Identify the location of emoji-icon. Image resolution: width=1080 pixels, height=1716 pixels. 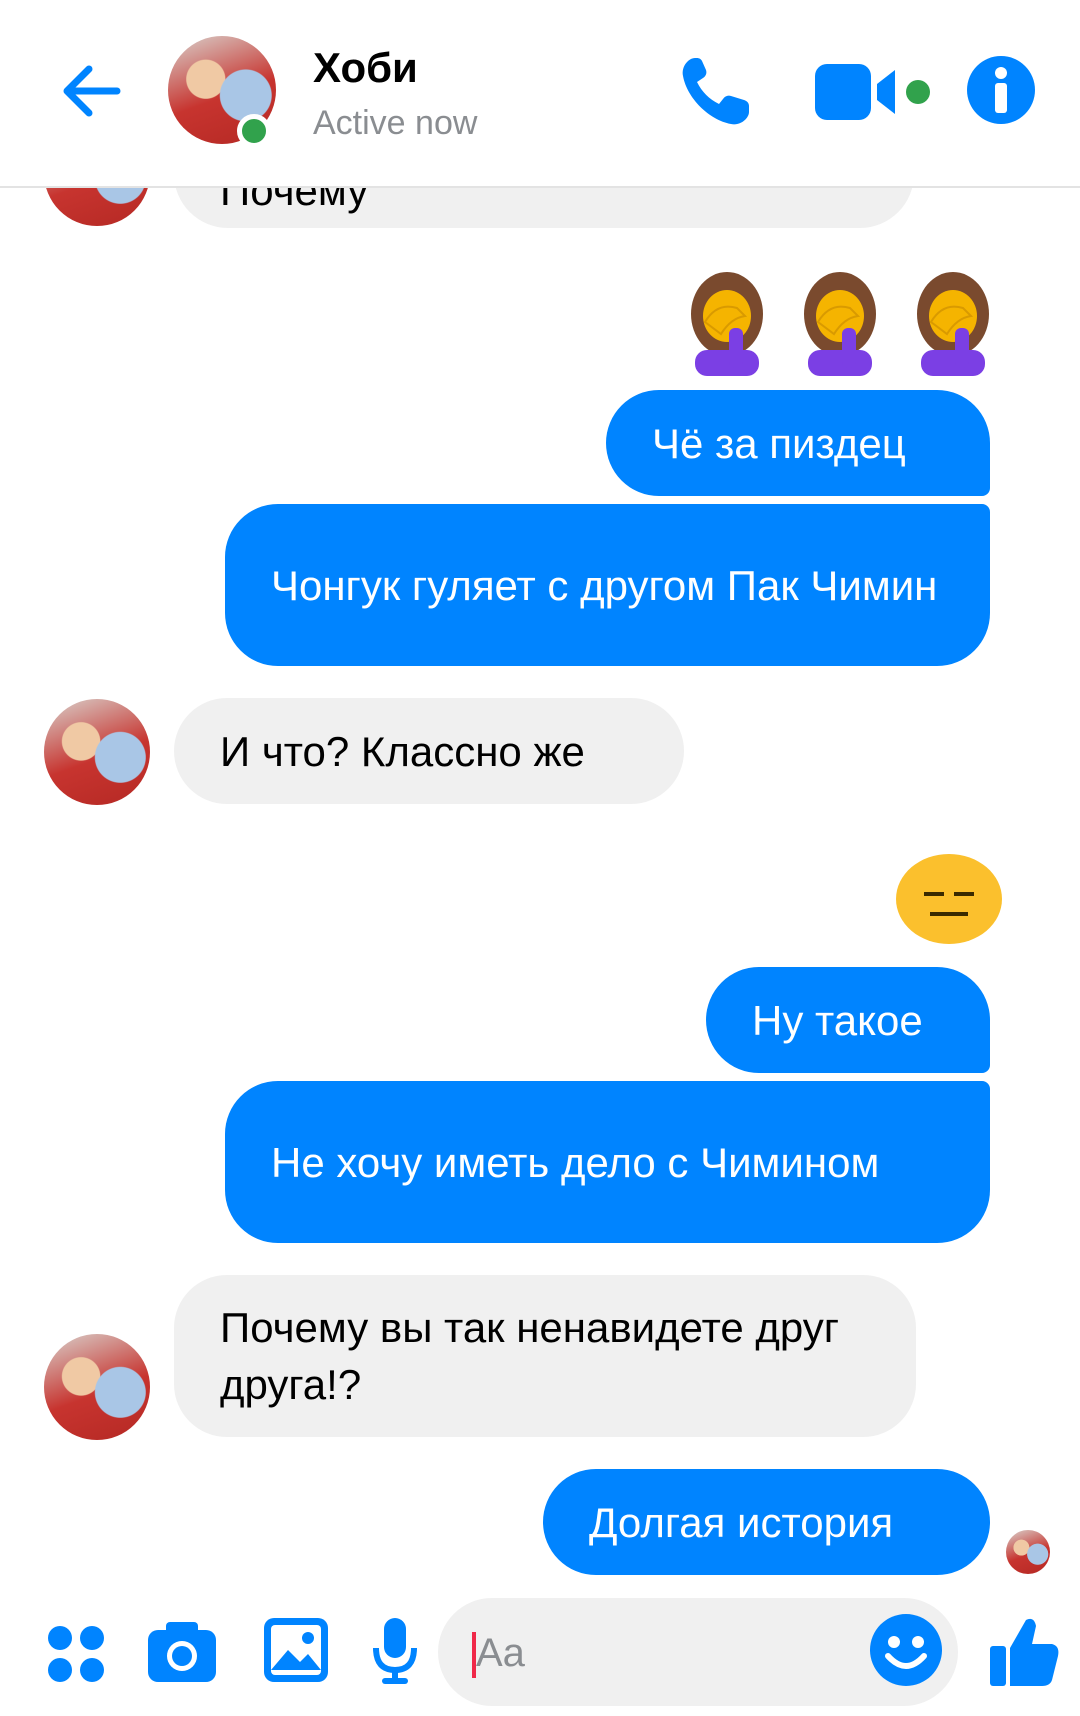
(906, 1650).